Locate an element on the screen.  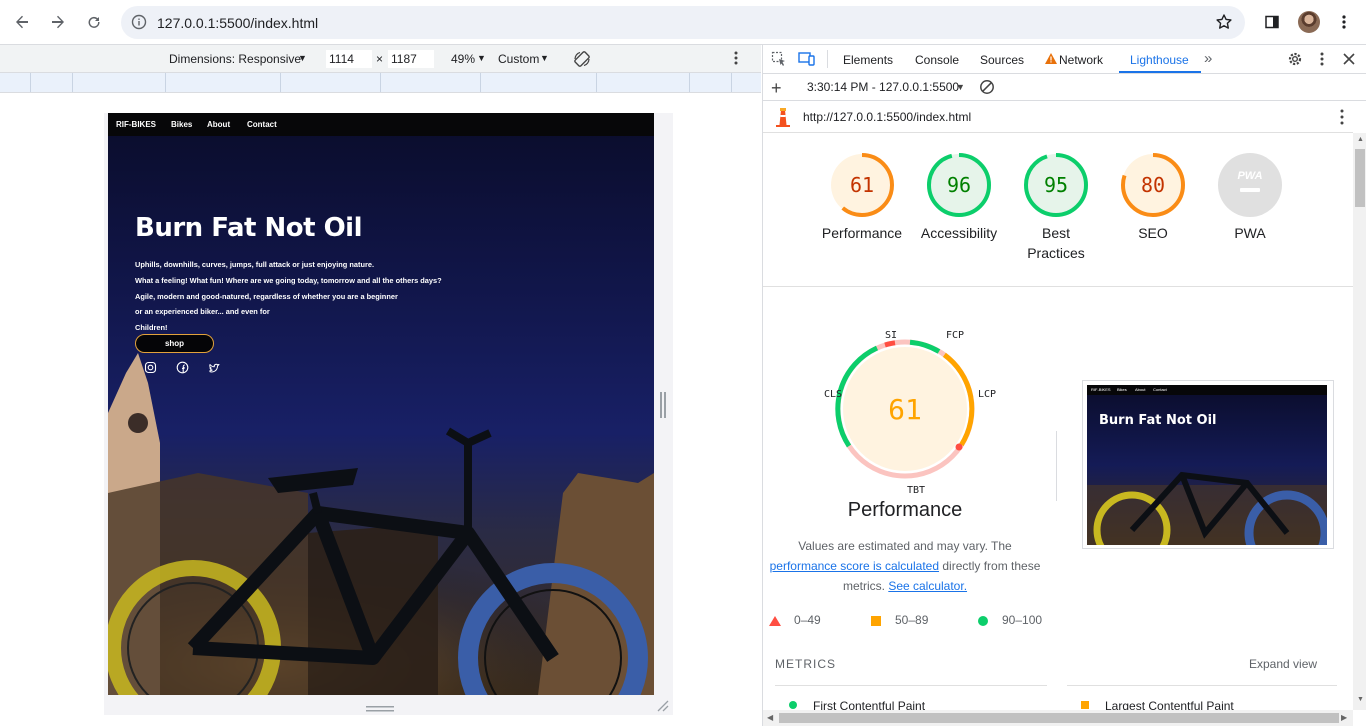
score-calculated-link: performance score is calculated is located at coordinates (854, 566).